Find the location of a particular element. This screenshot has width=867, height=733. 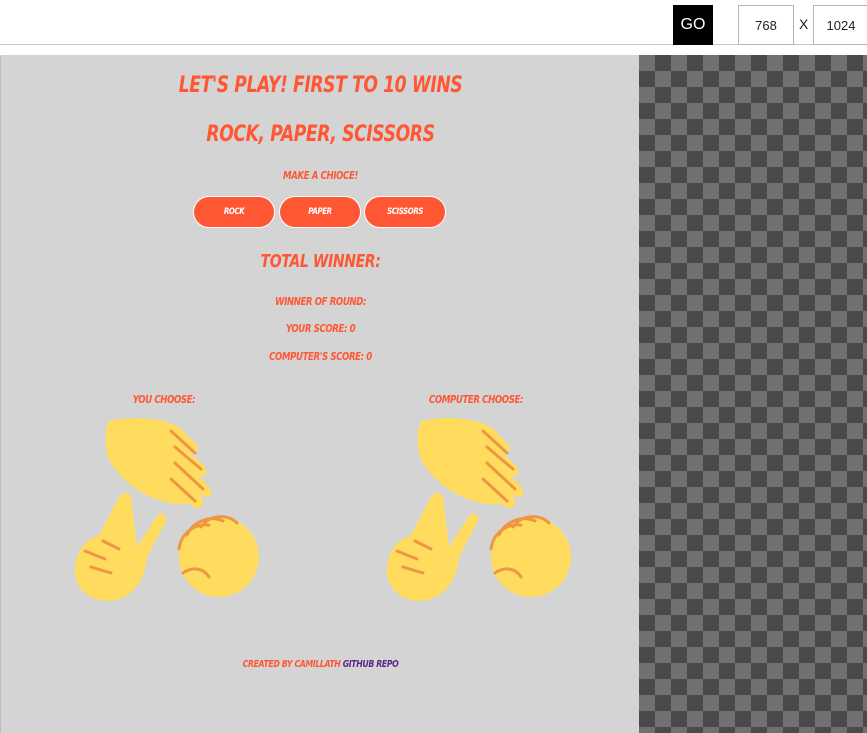

viewport-height-input is located at coordinates (840, 25).